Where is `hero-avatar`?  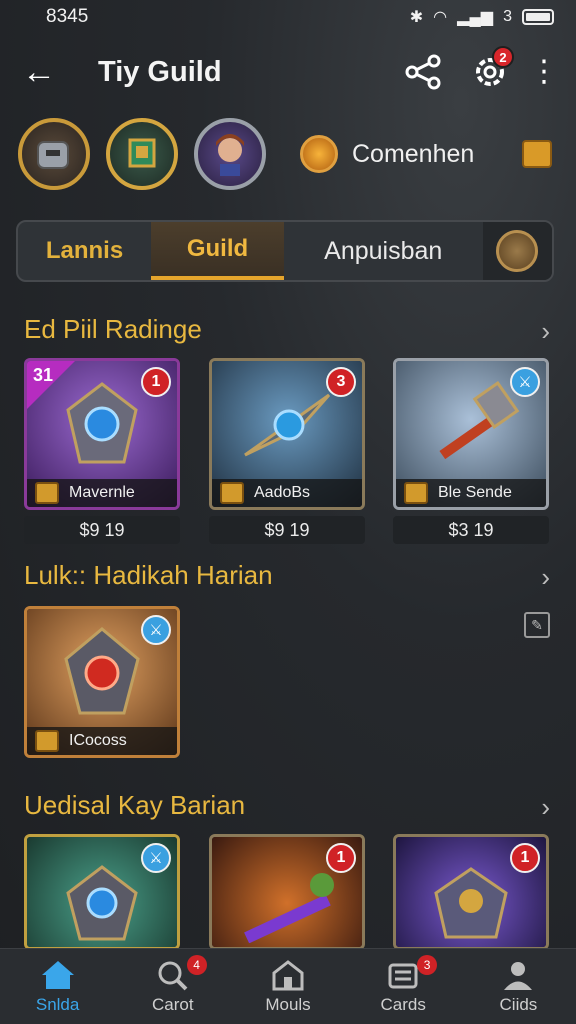 hero-avatar is located at coordinates (230, 154).